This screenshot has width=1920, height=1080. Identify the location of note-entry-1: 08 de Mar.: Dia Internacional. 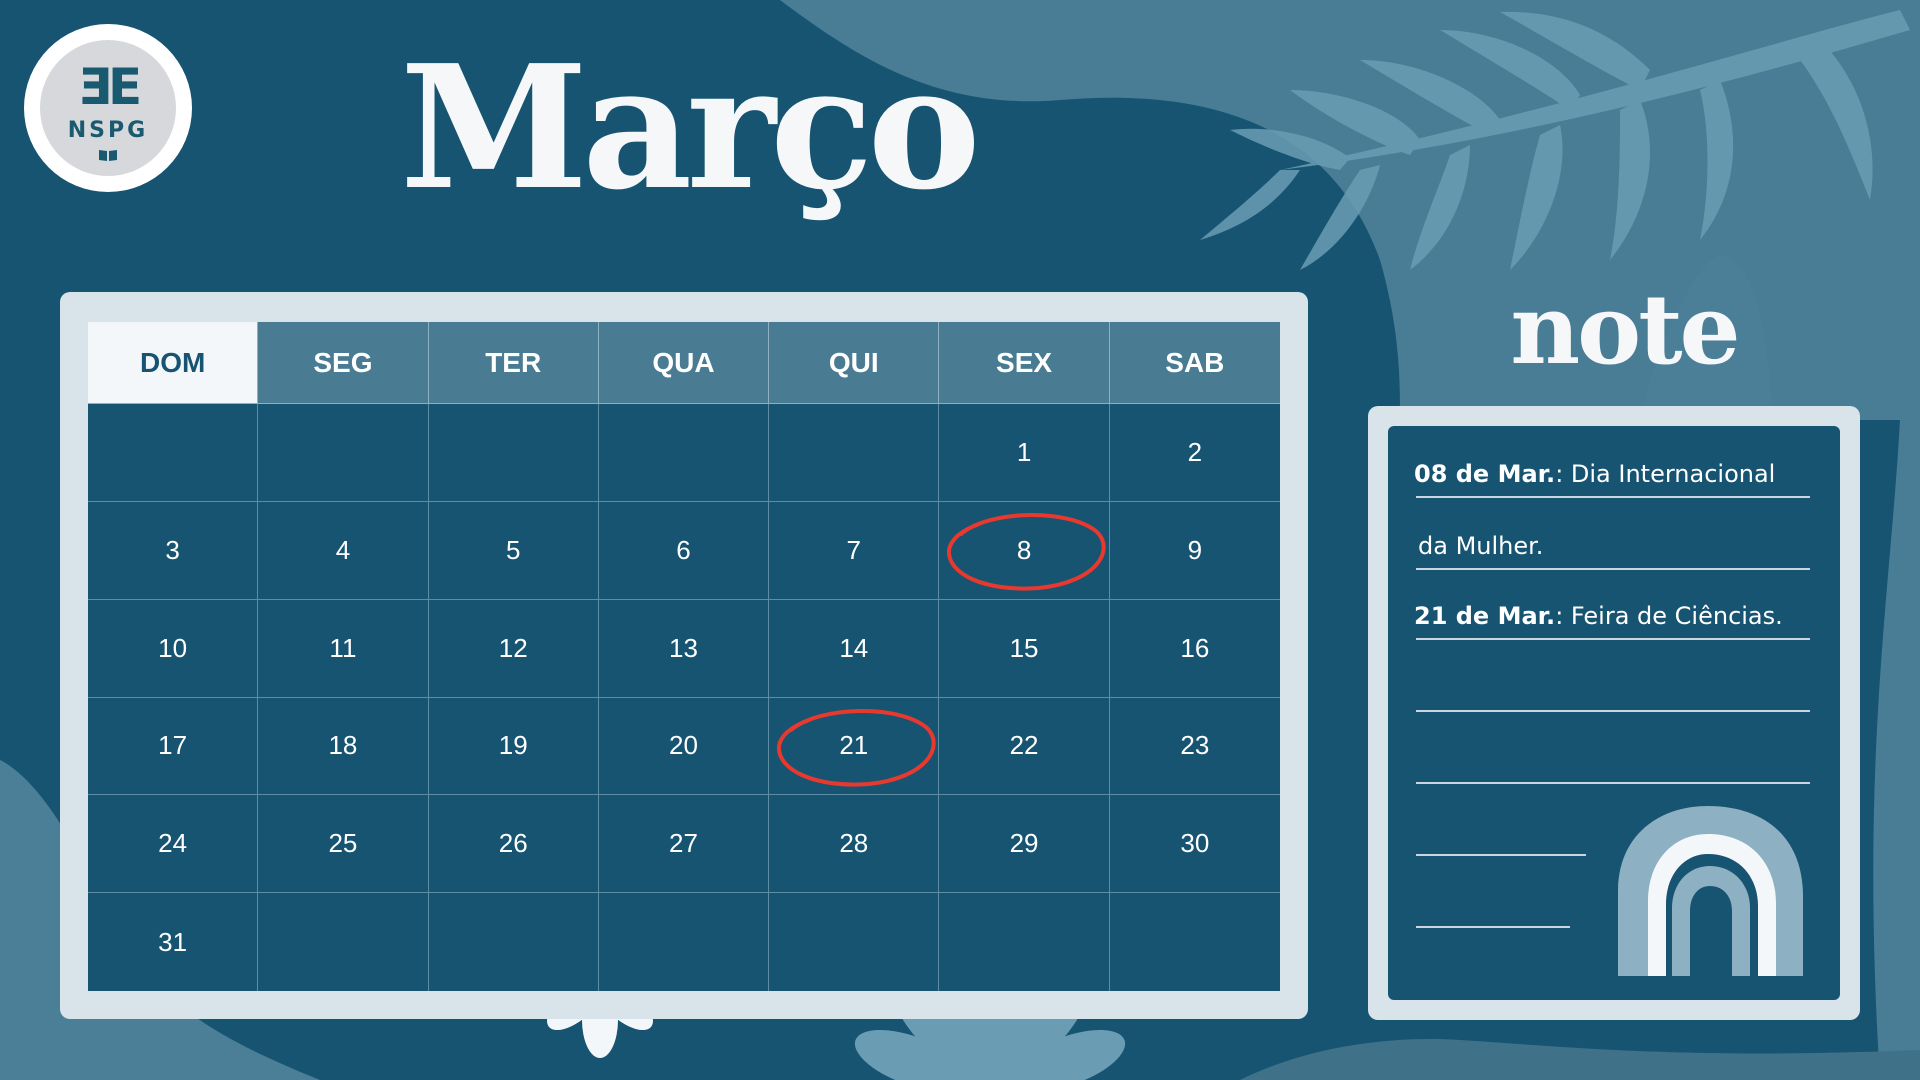
(1594, 474).